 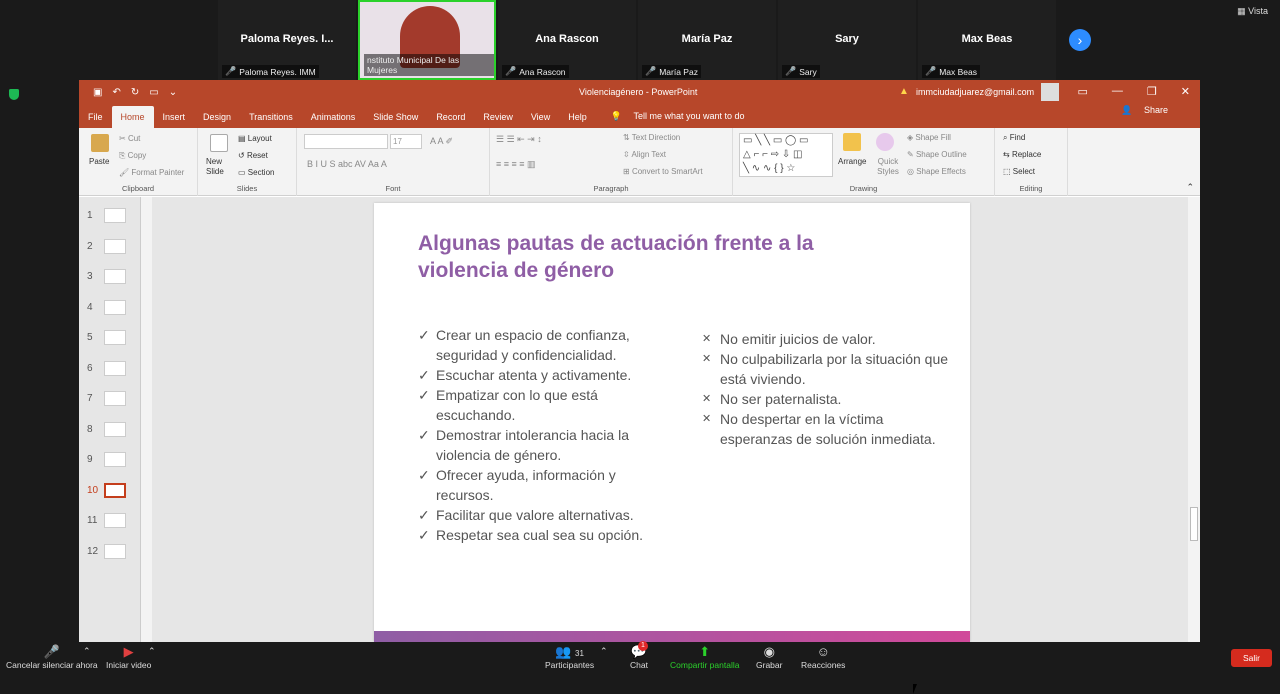 I want to click on slide-thumbnail: 5, so click(x=110, y=339).